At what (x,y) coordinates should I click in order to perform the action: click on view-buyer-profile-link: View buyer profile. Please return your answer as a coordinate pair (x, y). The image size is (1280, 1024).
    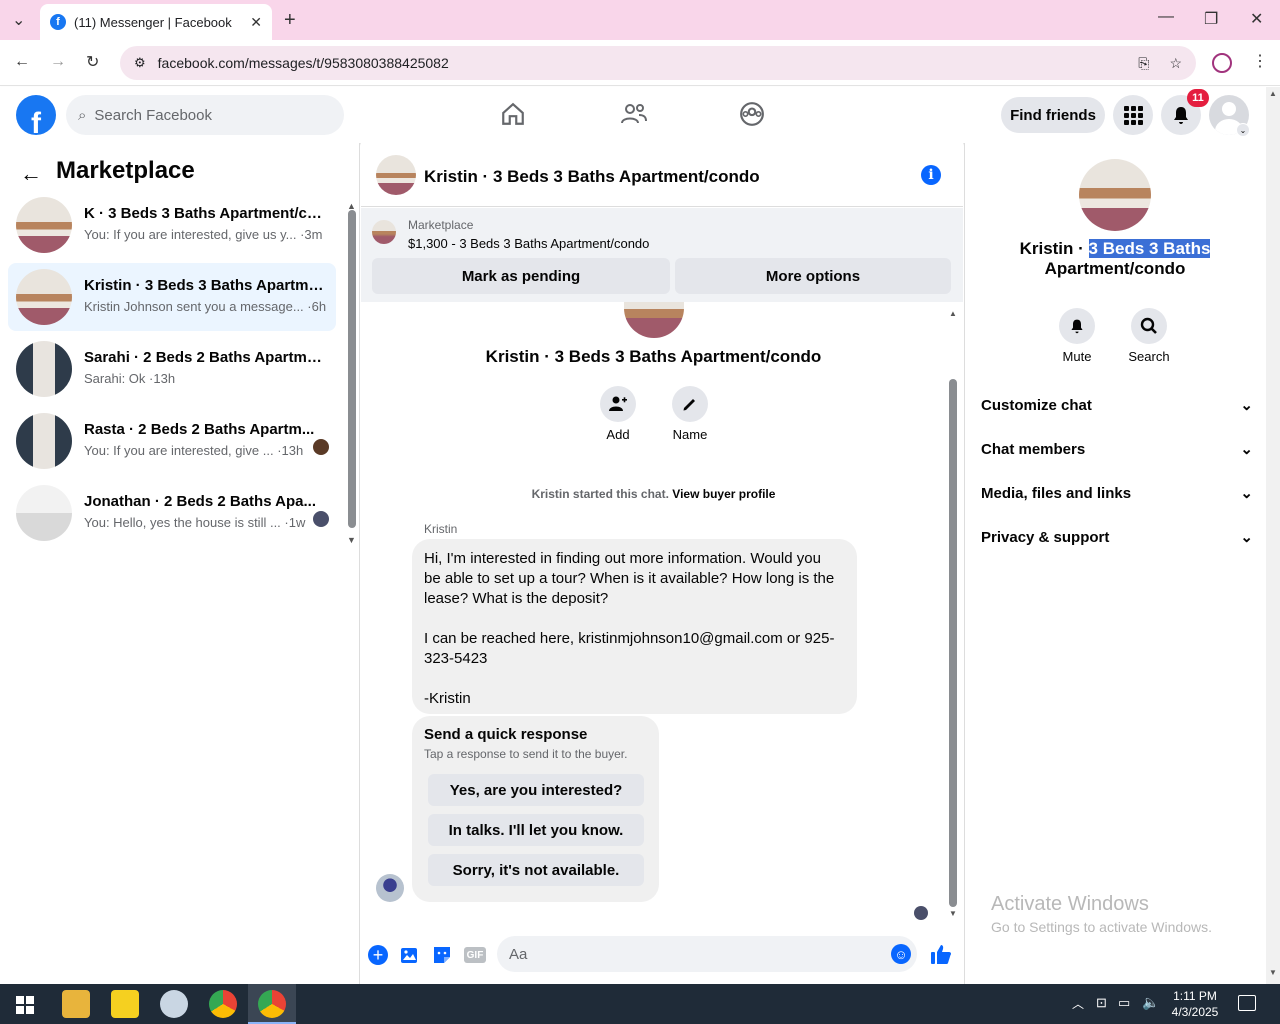
    Looking at the image, I should click on (723, 494).